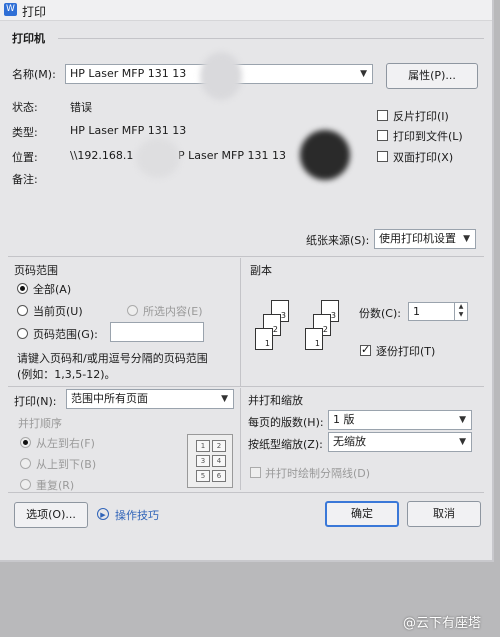 Image resolution: width=500 pixels, height=637 pixels. I want to click on grid-cell: 2, so click(219, 446).